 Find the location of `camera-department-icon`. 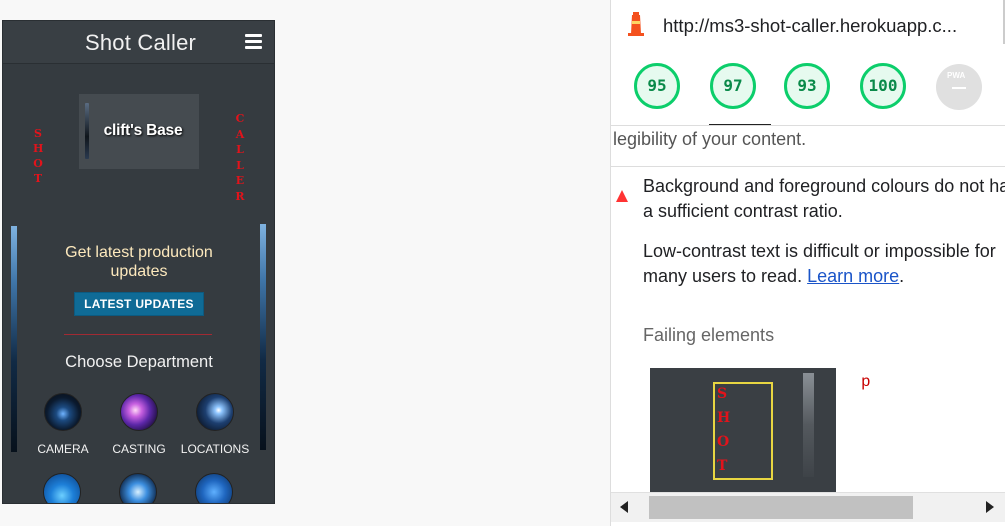

camera-department-icon is located at coordinates (63, 412).